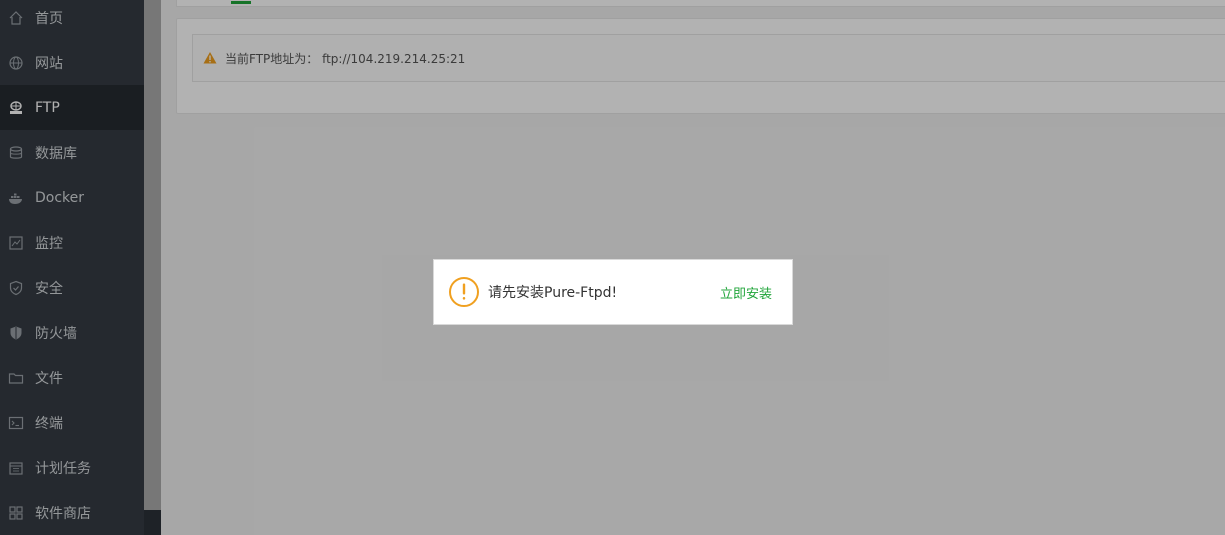 The image size is (1225, 535). I want to click on dialog-message: 请先安装Pure-Ftpd!, so click(553, 293).